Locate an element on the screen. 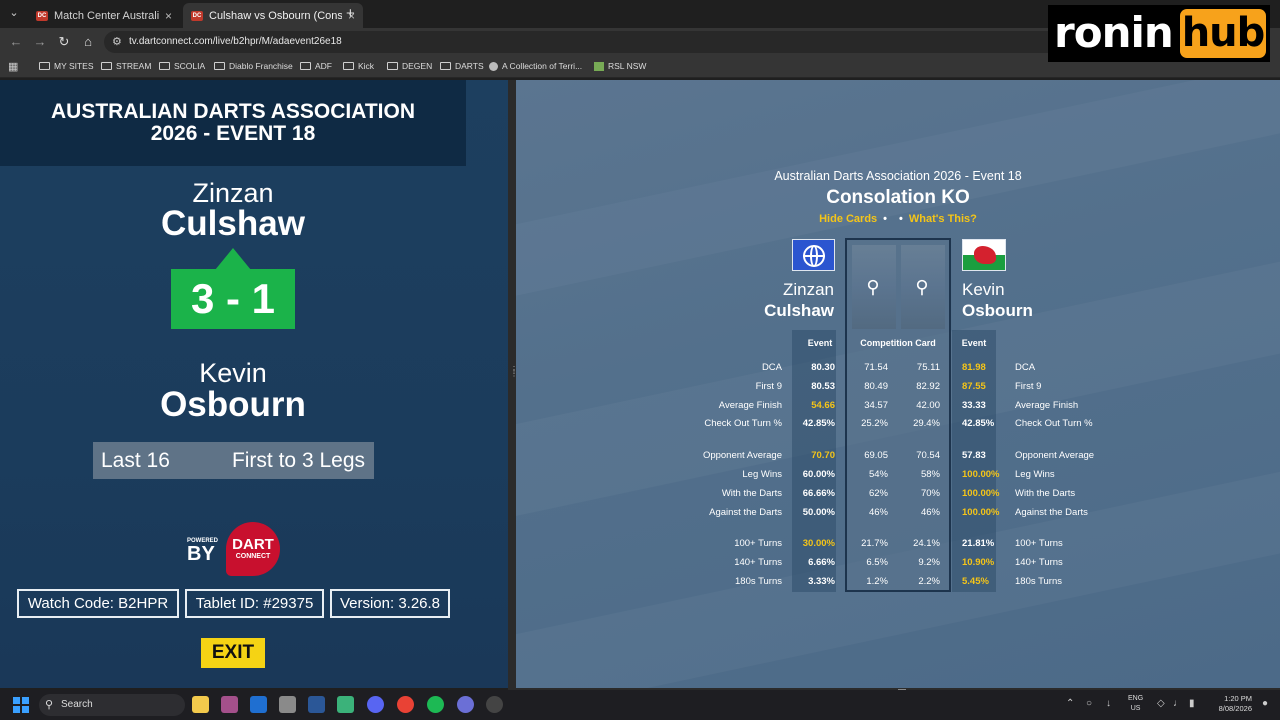  hide-cards-link: Hide Cards is located at coordinates (848, 219).